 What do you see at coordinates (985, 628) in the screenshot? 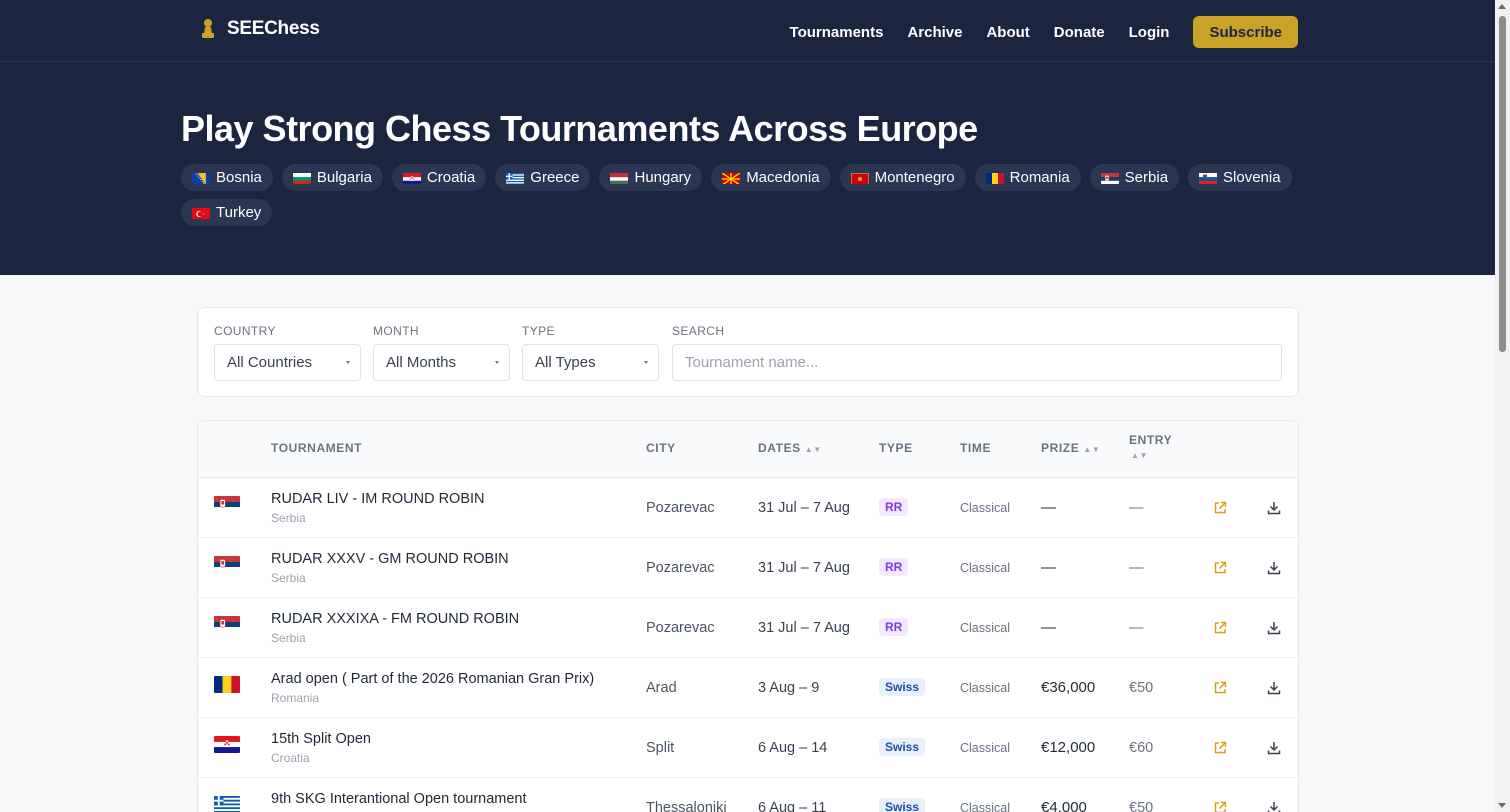
I see `tournament-time: Classical` at bounding box center [985, 628].